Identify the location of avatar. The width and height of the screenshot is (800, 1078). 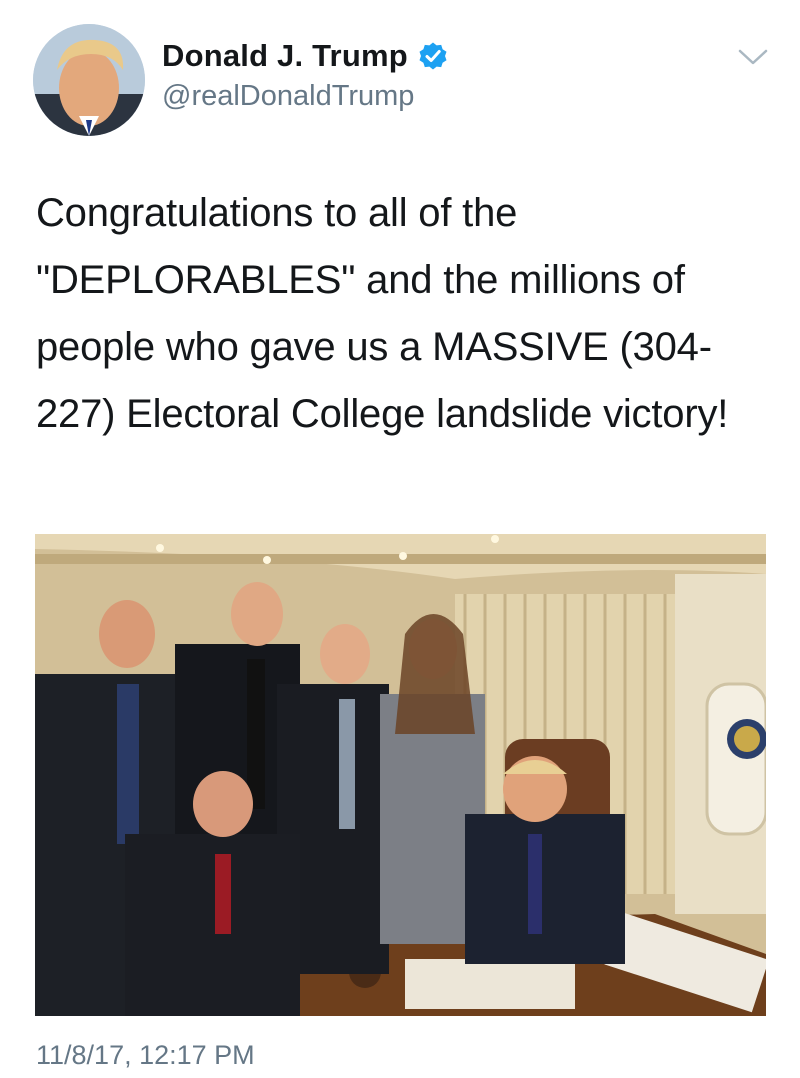
(89, 80).